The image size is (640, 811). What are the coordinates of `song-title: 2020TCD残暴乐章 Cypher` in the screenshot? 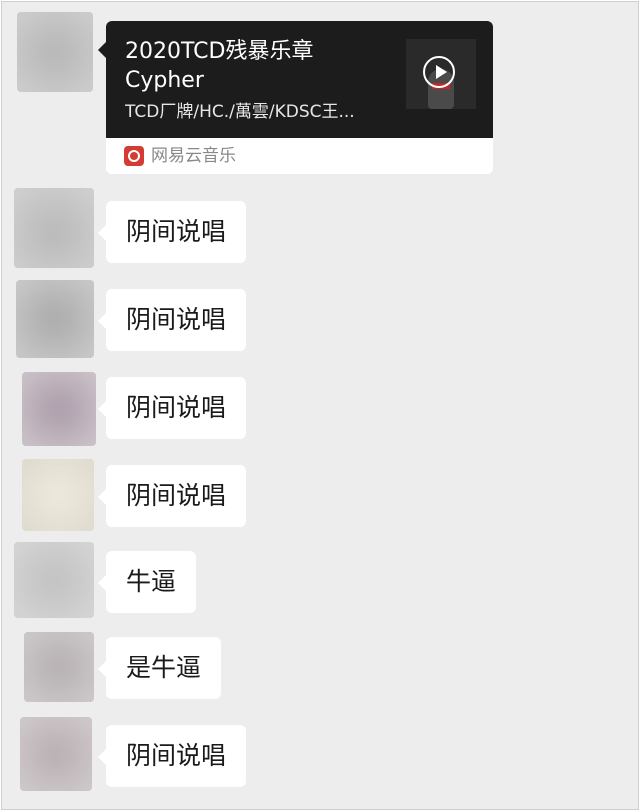 It's located at (219, 66).